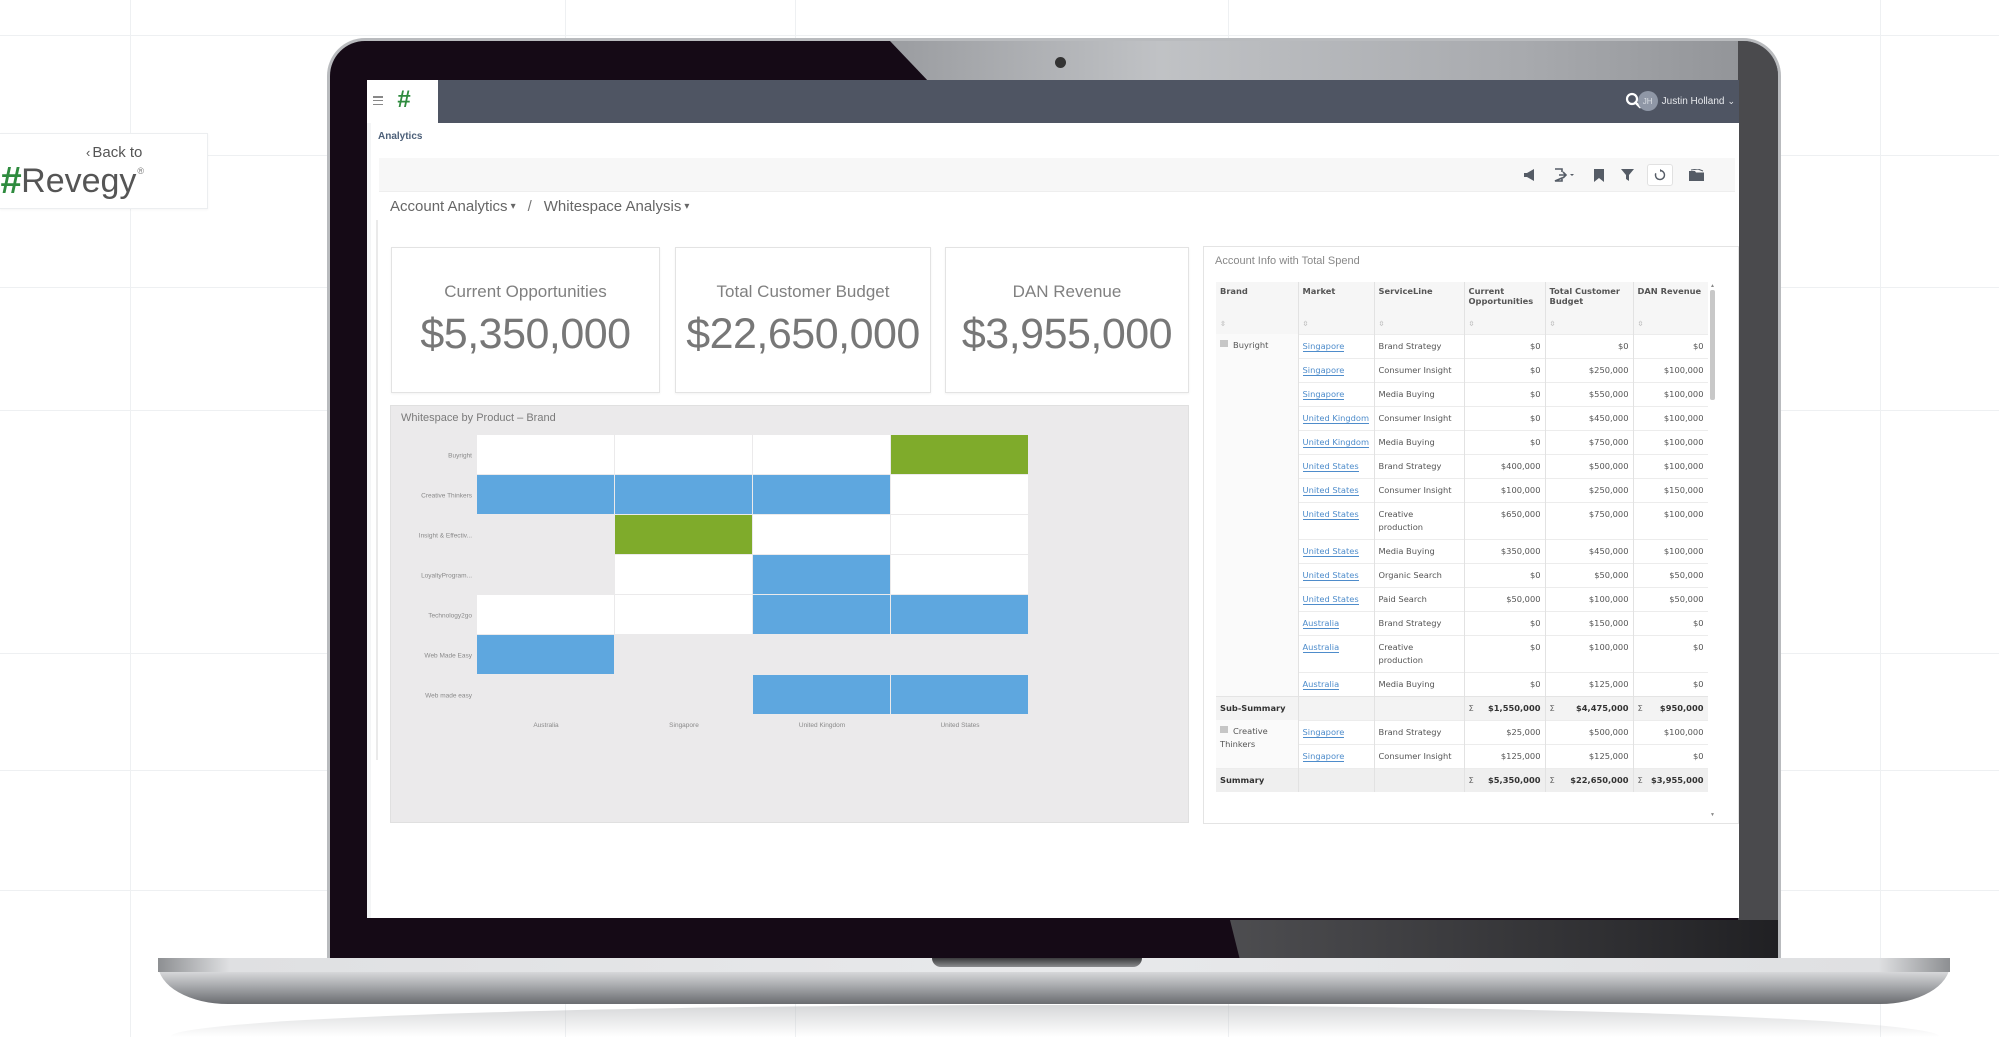 This screenshot has width=1999, height=1037. Describe the element at coordinates (1336, 308) in the screenshot. I see `column-header-market: Market ⇳` at that location.